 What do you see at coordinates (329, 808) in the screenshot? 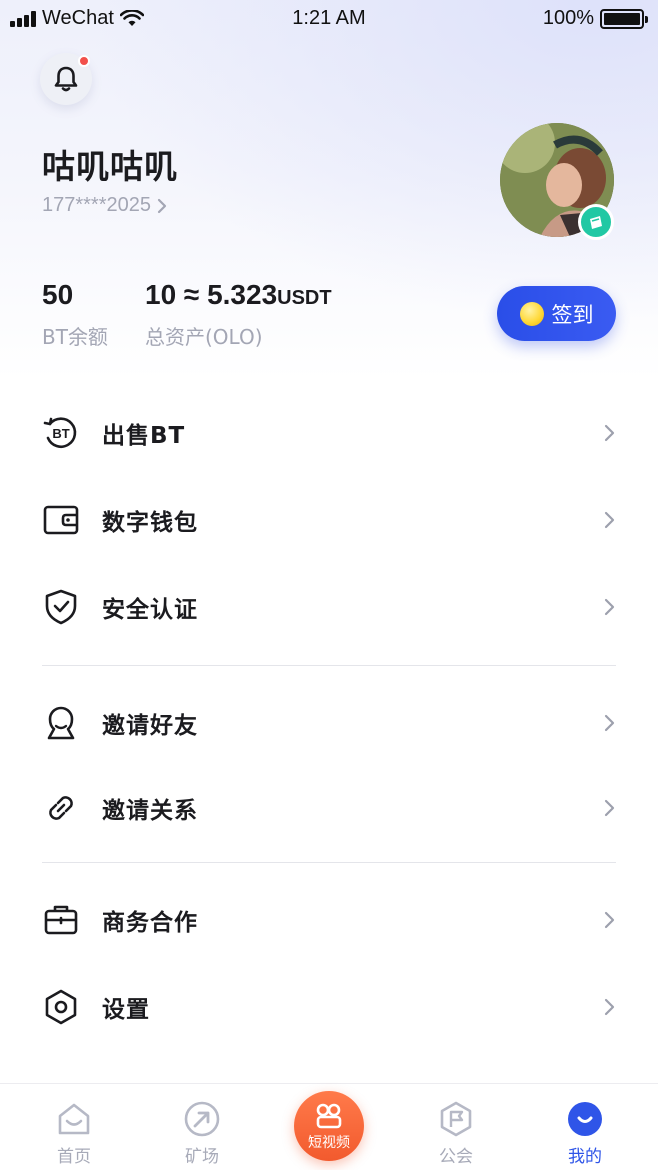
I see `menu-item-invite-relations: 邀请关系` at bounding box center [329, 808].